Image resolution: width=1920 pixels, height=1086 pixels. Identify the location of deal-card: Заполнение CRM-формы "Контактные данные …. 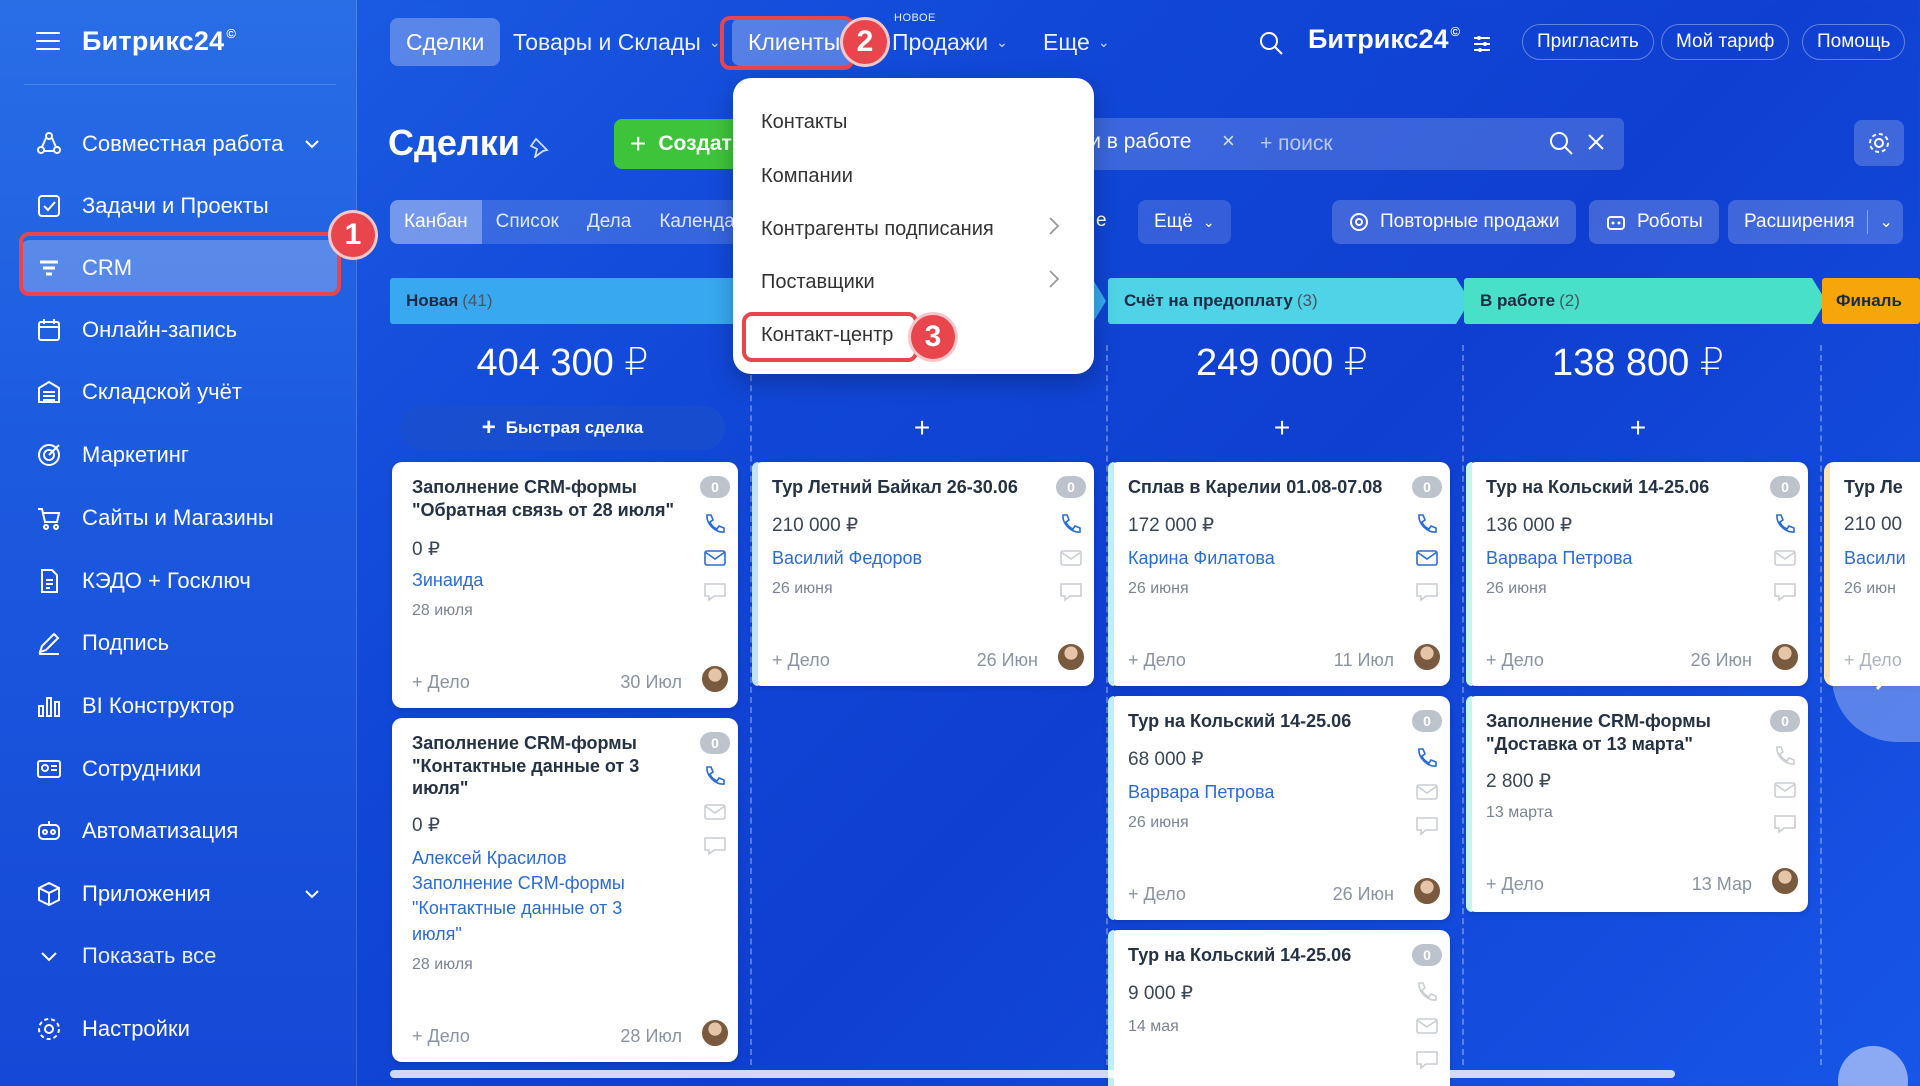
(565, 890).